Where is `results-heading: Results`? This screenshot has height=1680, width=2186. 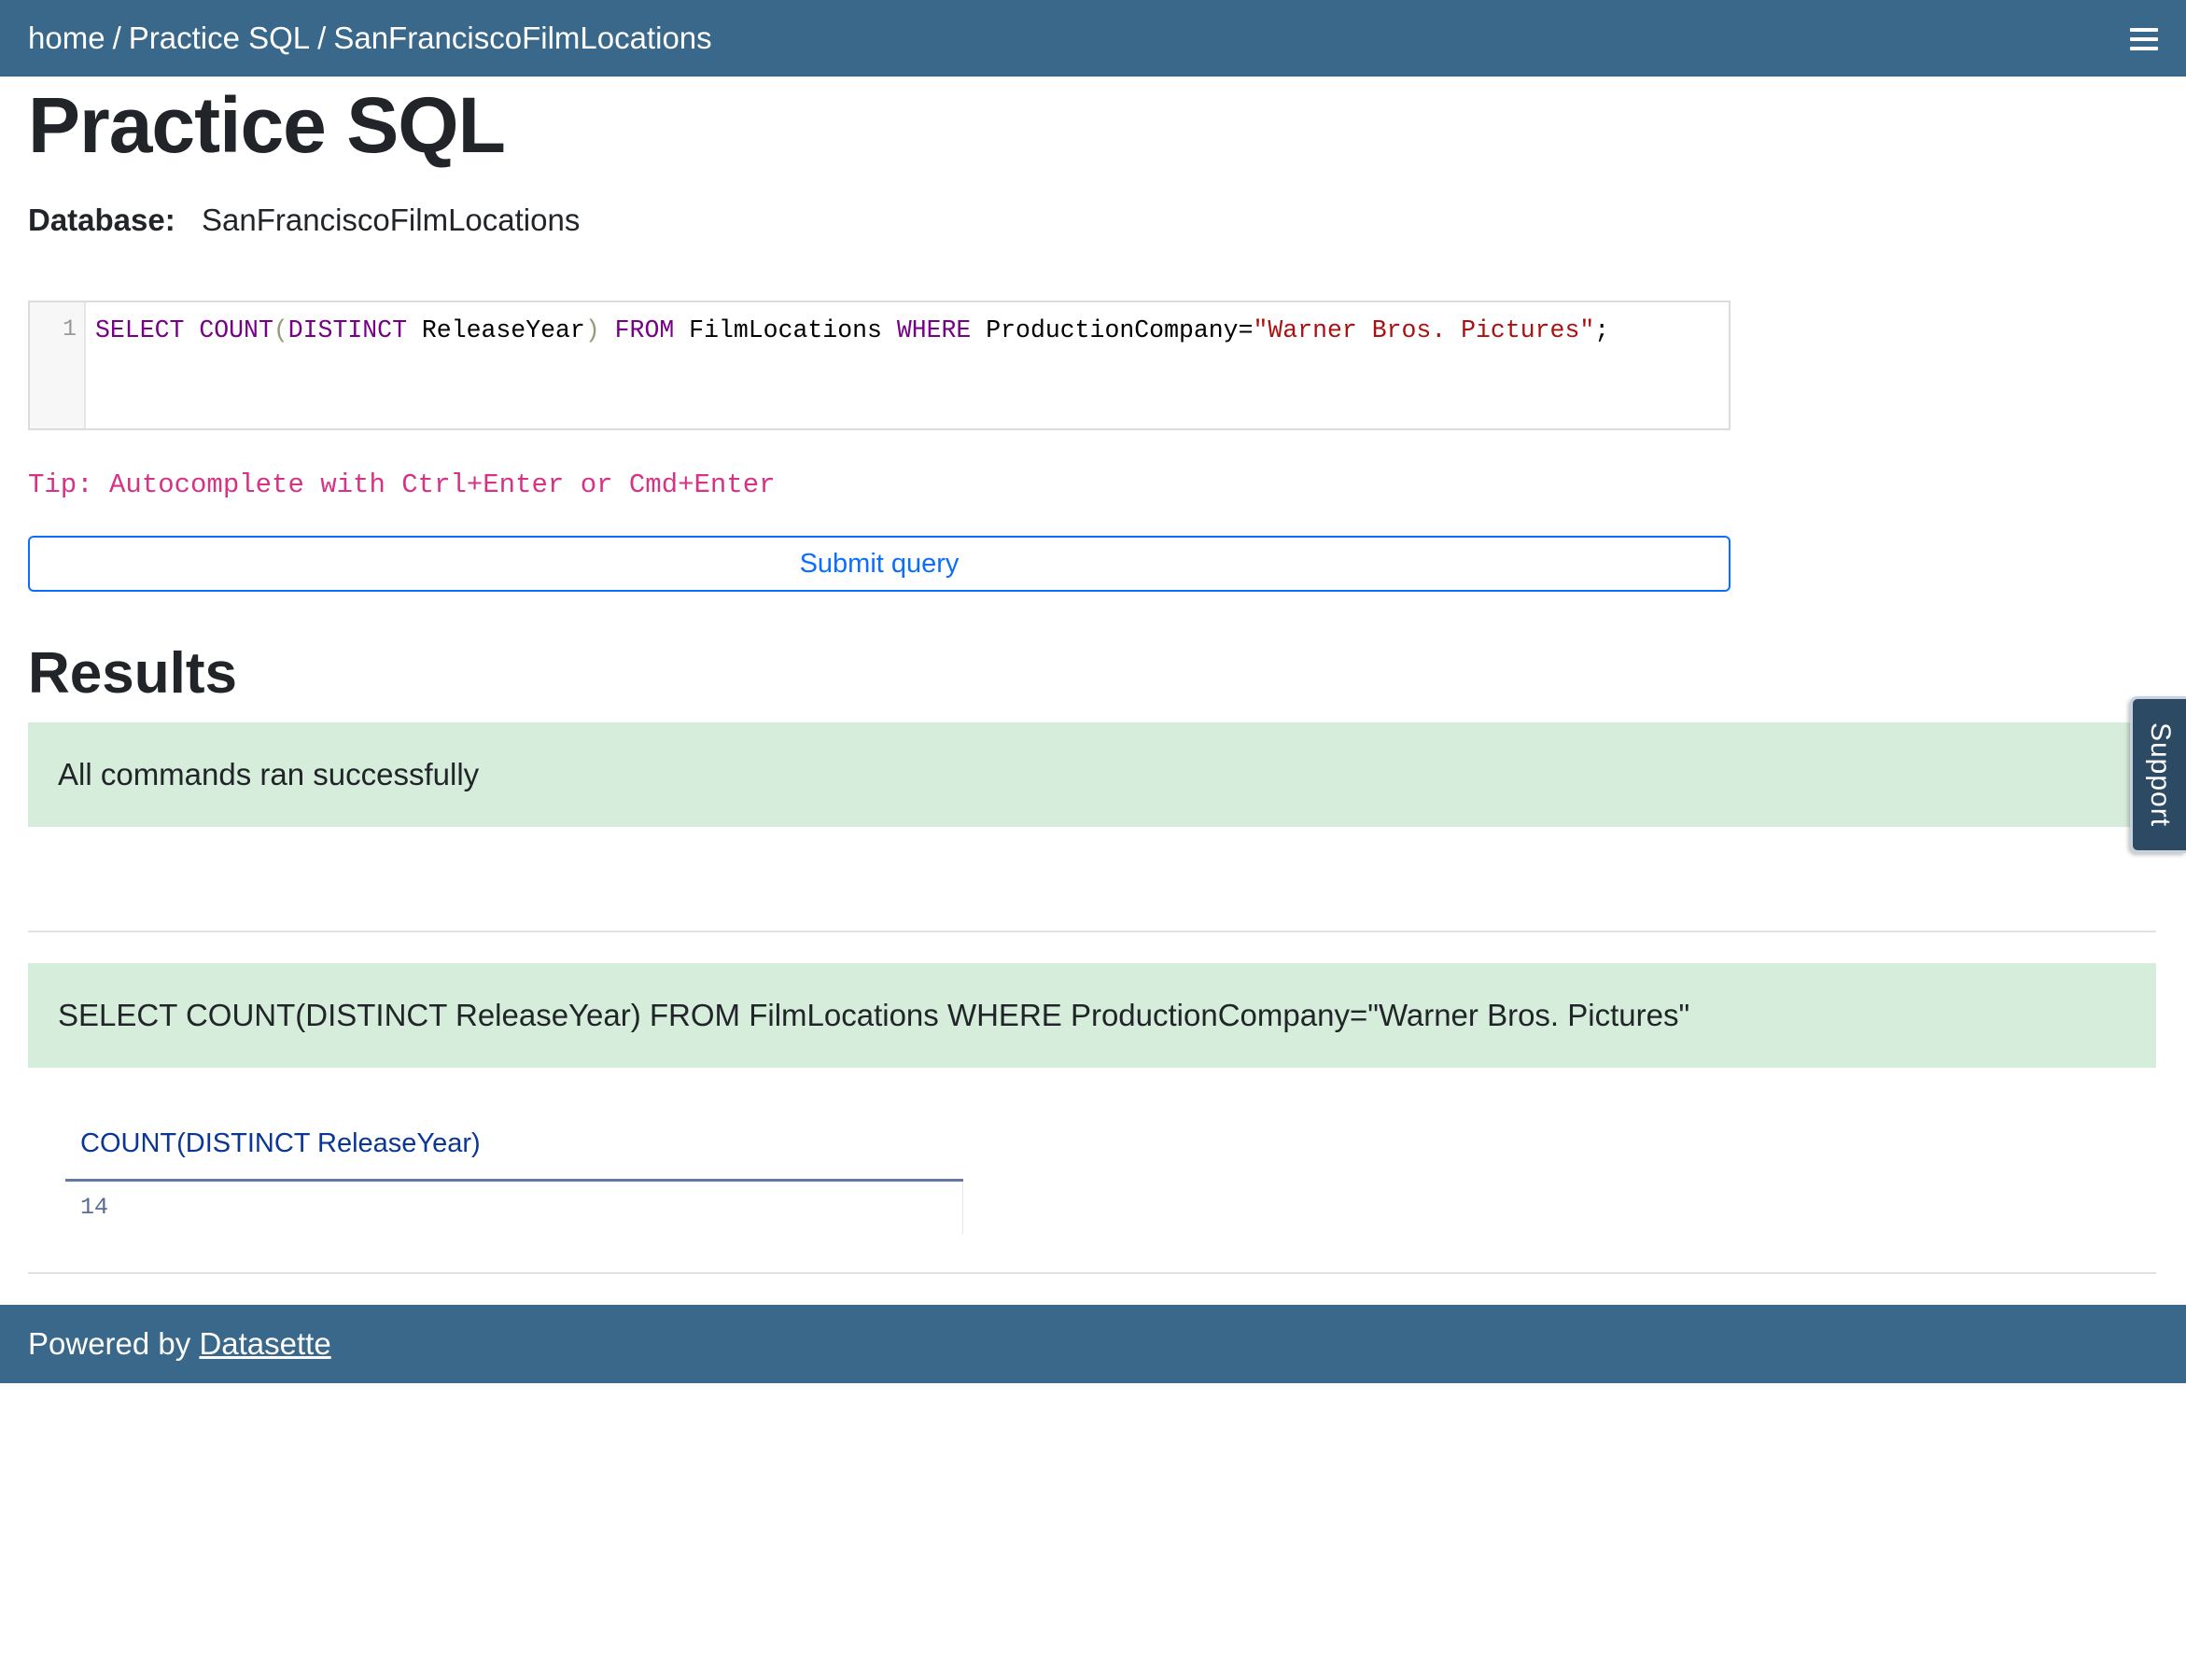
results-heading: Results is located at coordinates (133, 673).